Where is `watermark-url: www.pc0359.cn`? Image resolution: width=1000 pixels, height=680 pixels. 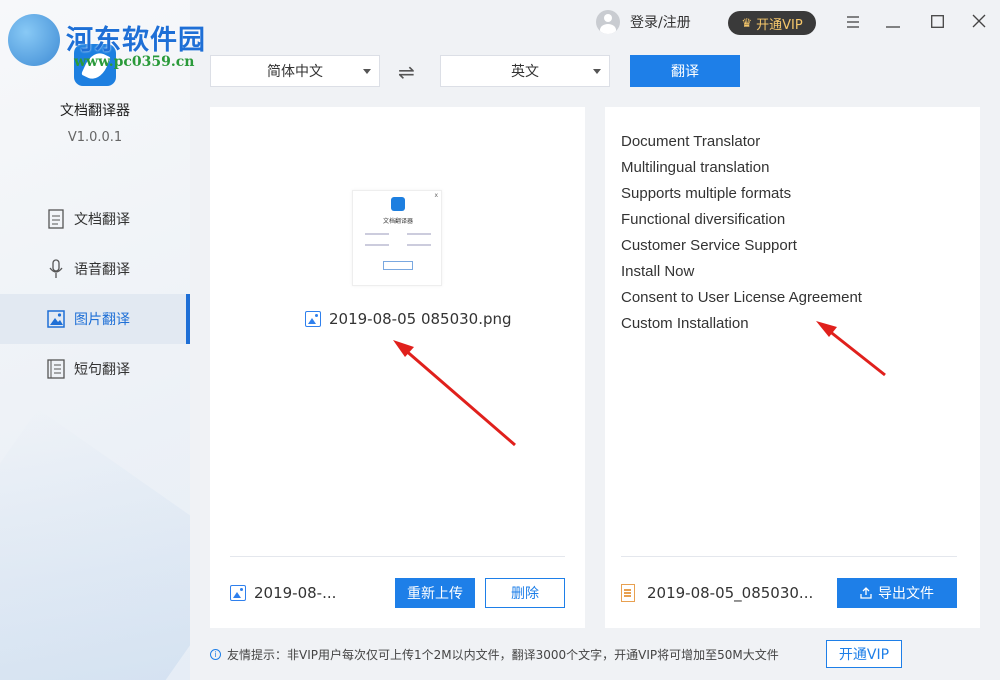
watermark-url: www.pc0359.cn is located at coordinates (134, 62).